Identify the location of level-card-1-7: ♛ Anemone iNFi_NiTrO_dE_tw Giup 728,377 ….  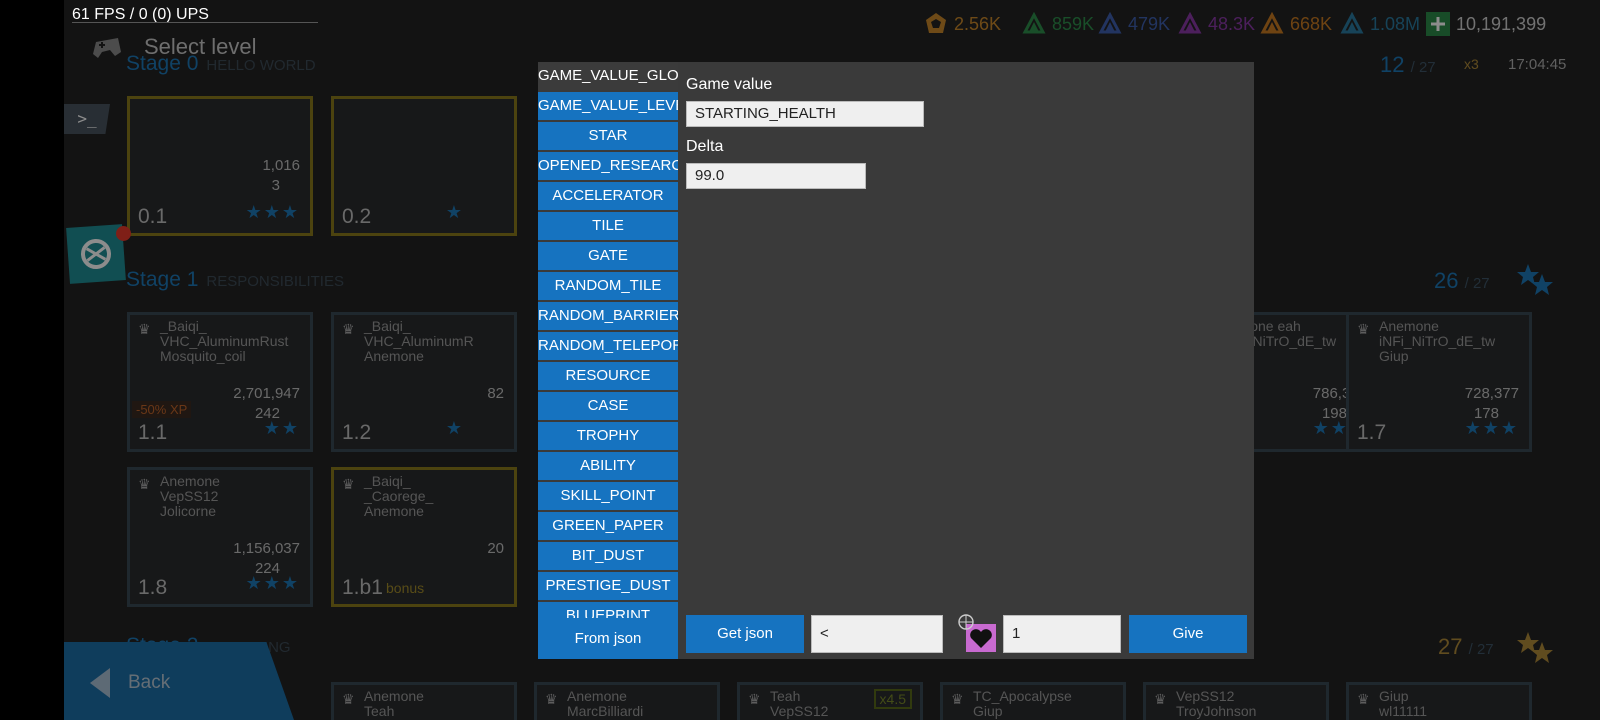
(1439, 382).